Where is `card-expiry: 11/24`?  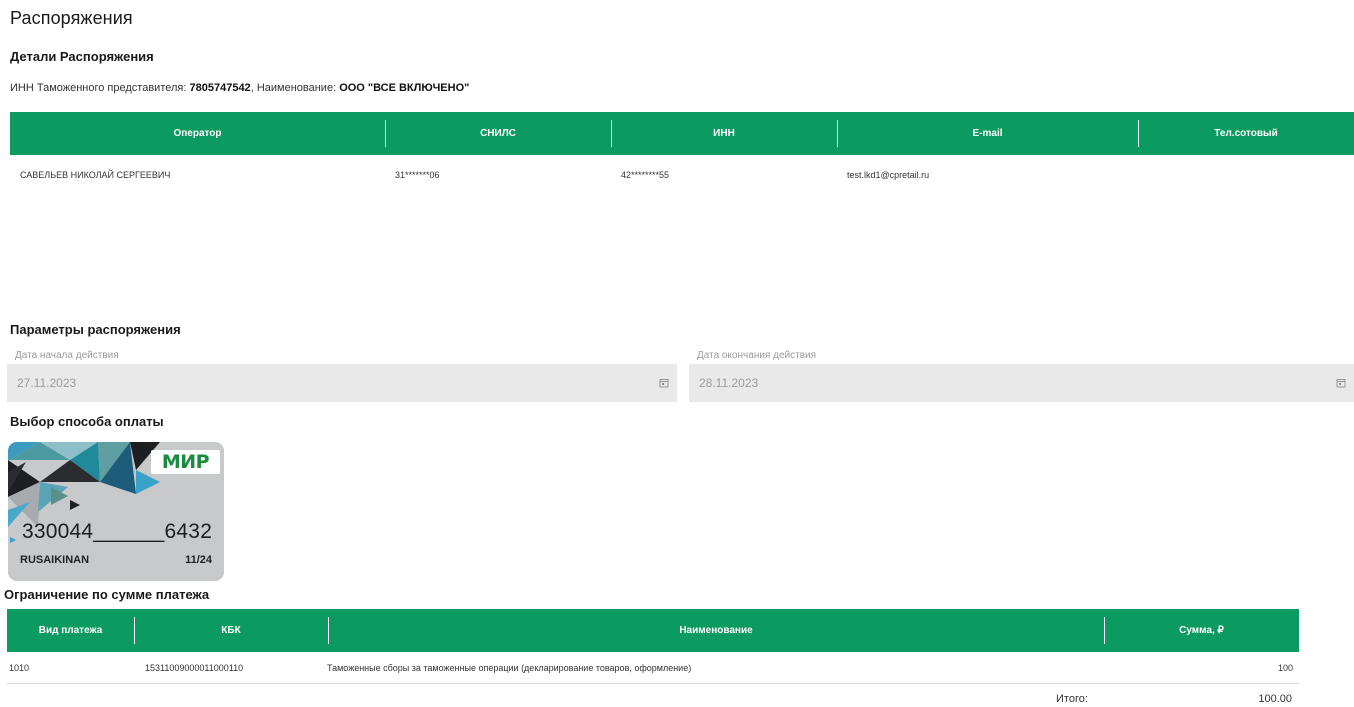 card-expiry: 11/24 is located at coordinates (198, 560).